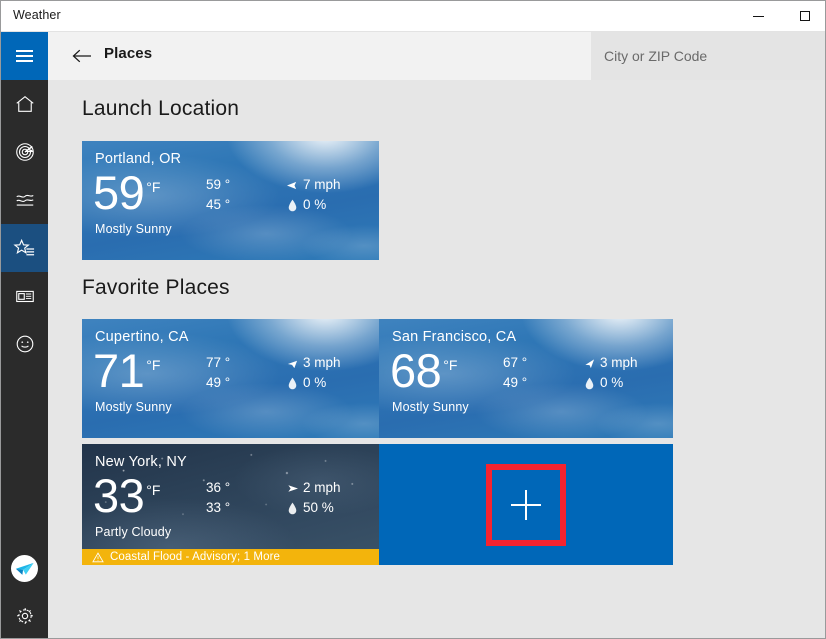  Describe the element at coordinates (119, 192) in the screenshot. I see `card-temp-value: 59` at that location.